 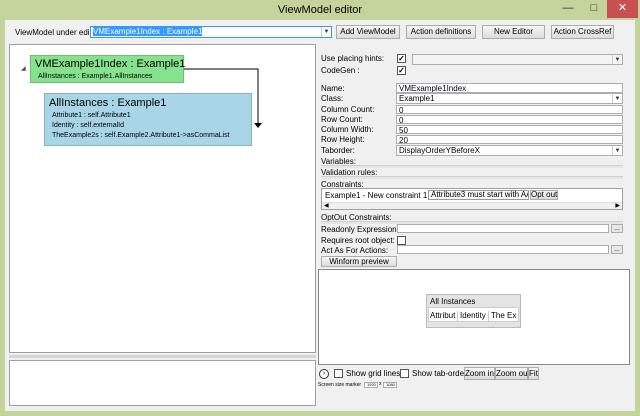 I want to click on horizontal-scrollbar: ◀ ▶, so click(x=472, y=205).